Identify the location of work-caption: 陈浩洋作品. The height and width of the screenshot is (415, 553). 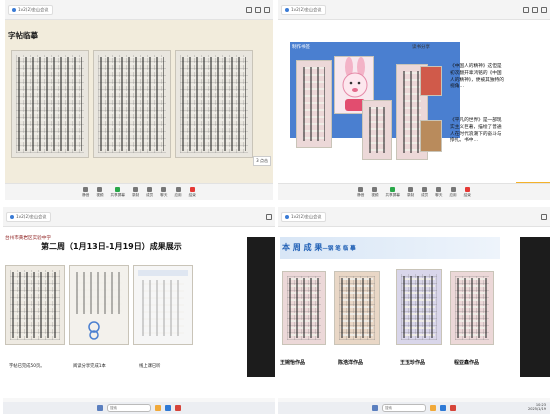
(351, 363).